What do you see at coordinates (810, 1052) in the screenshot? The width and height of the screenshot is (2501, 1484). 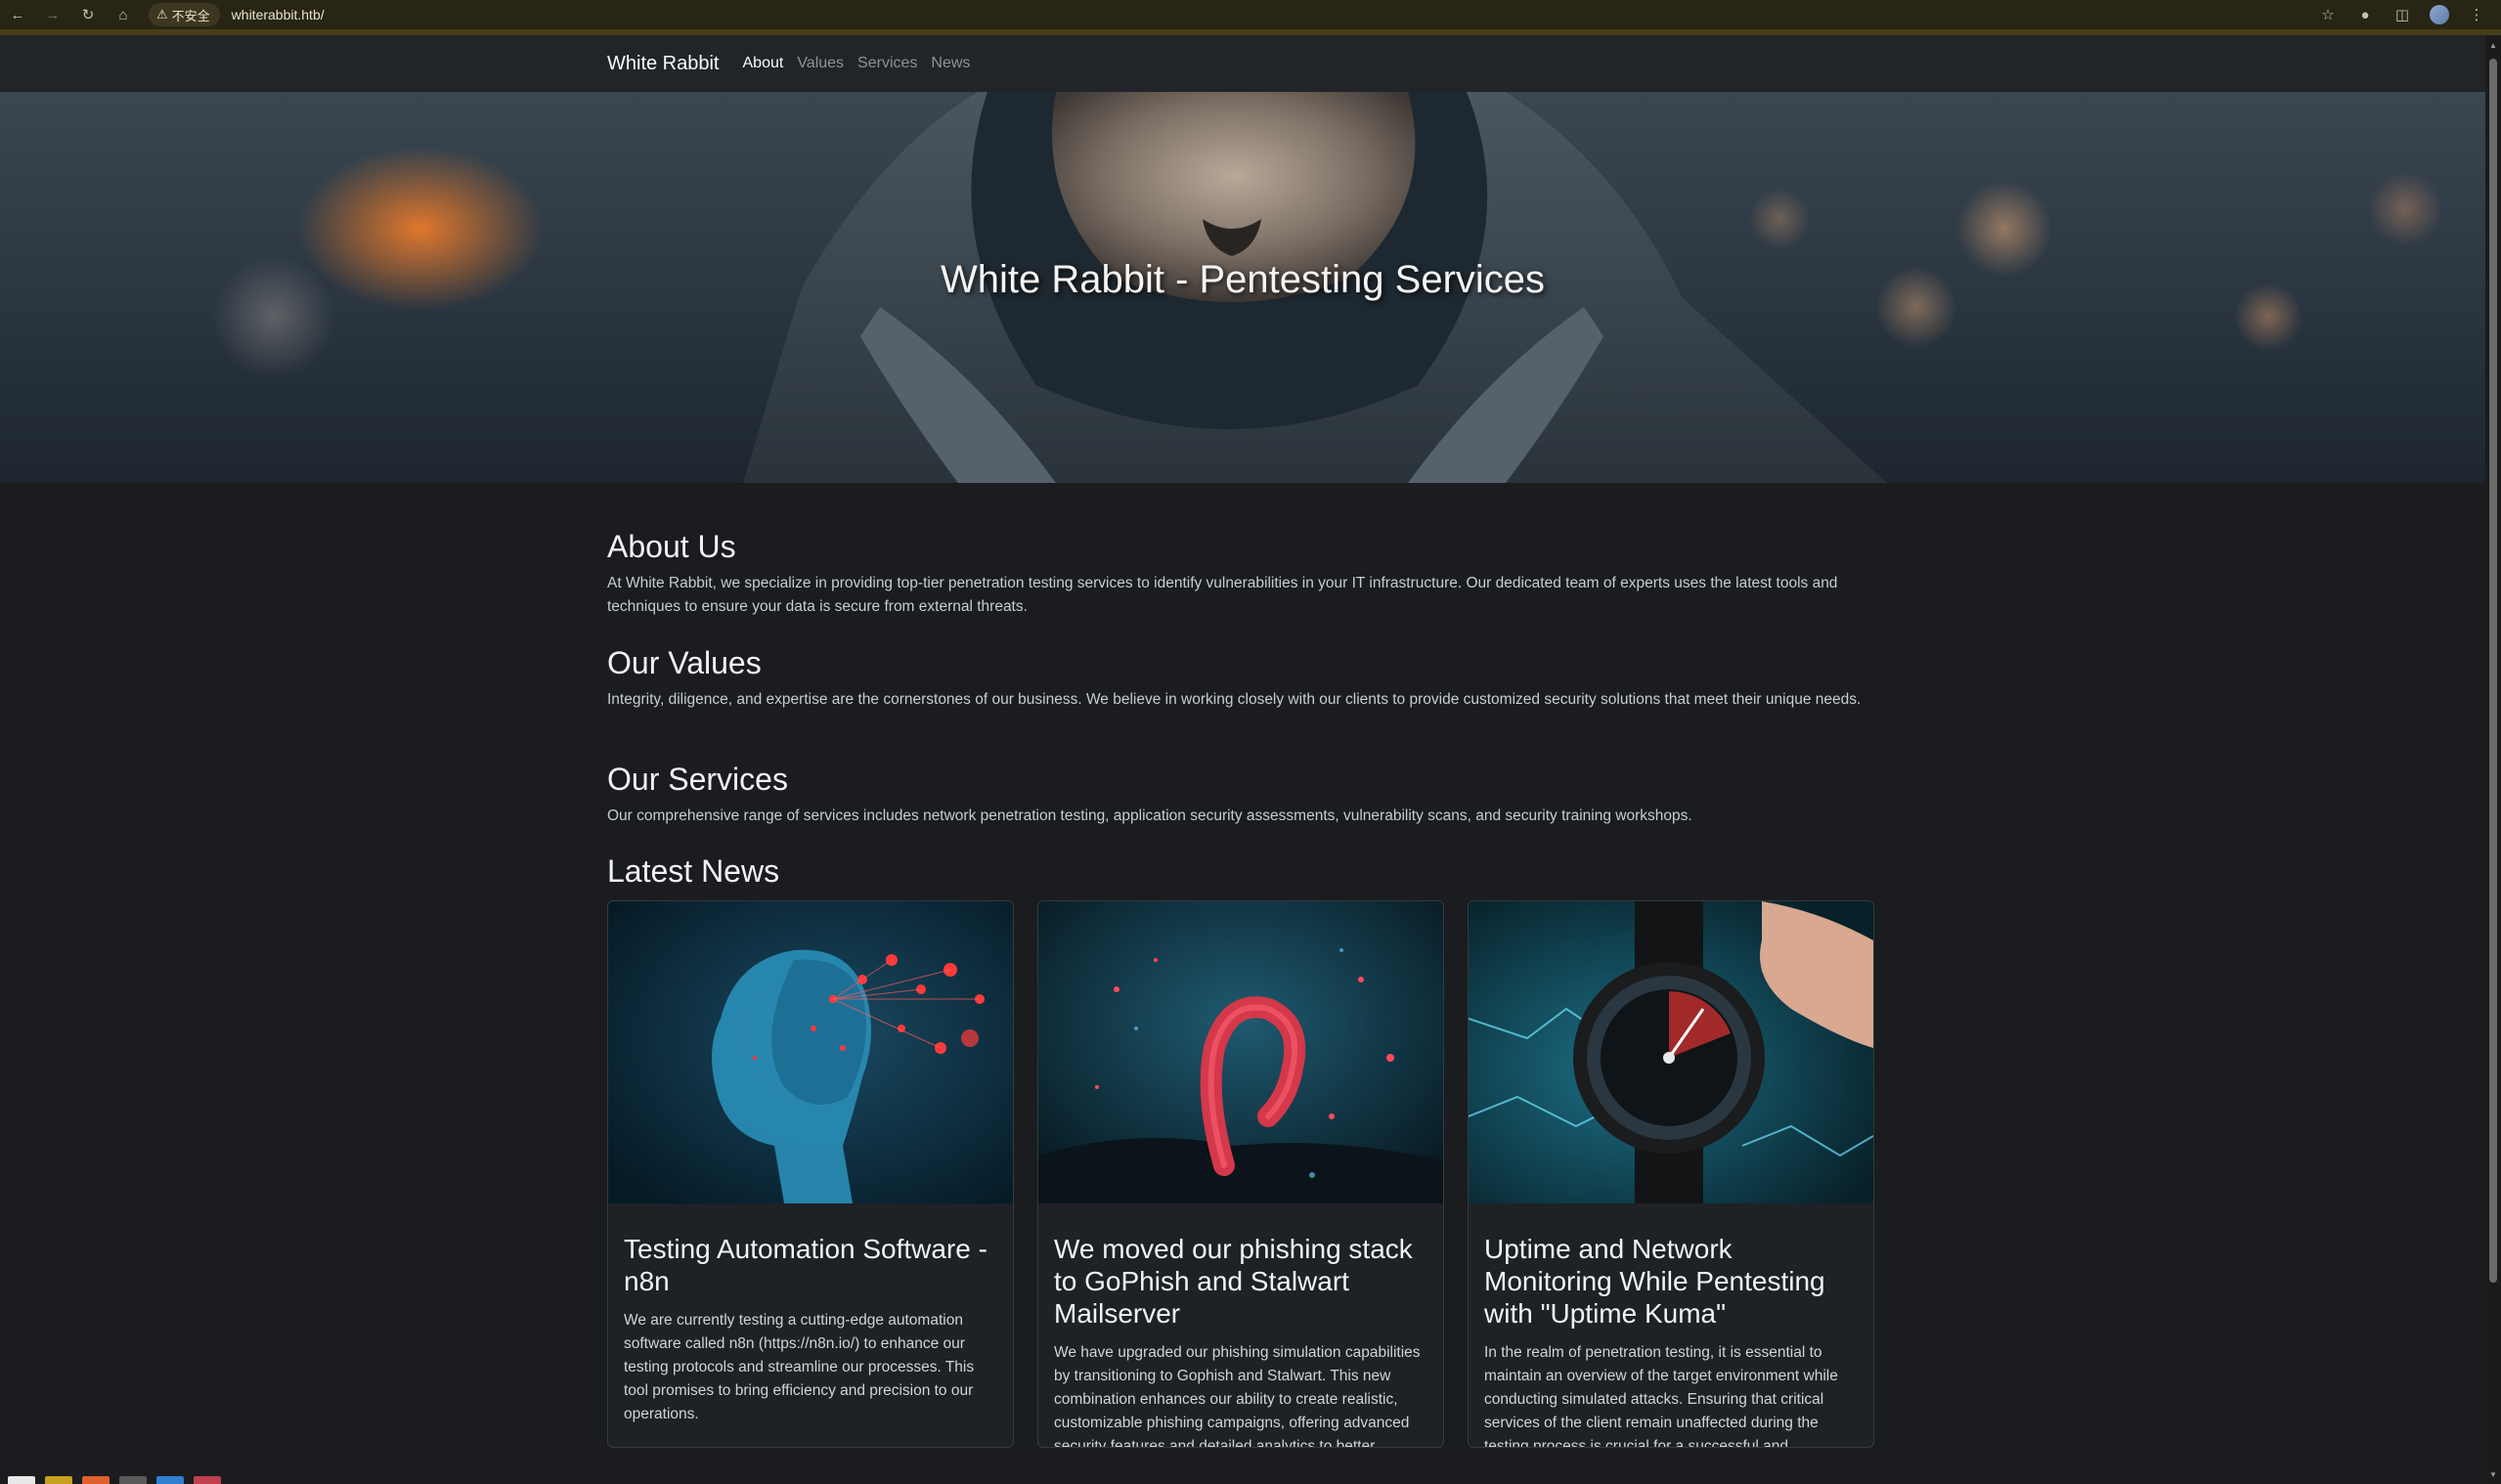 I see `ai-head-image` at bounding box center [810, 1052].